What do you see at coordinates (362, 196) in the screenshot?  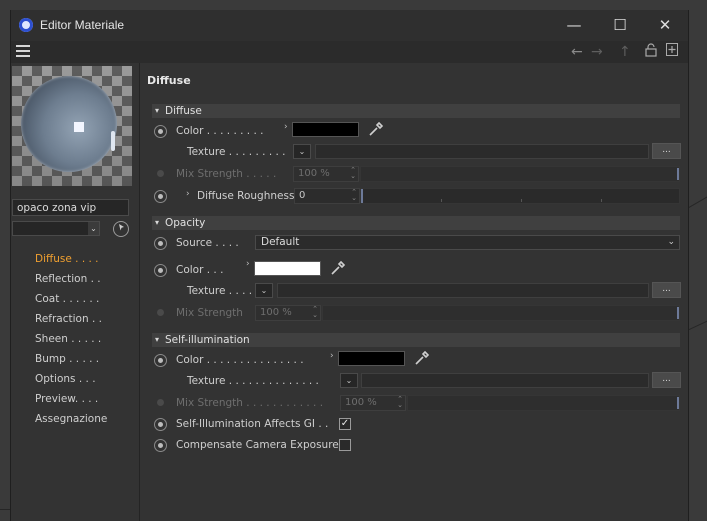 I see `slider-handle` at bounding box center [362, 196].